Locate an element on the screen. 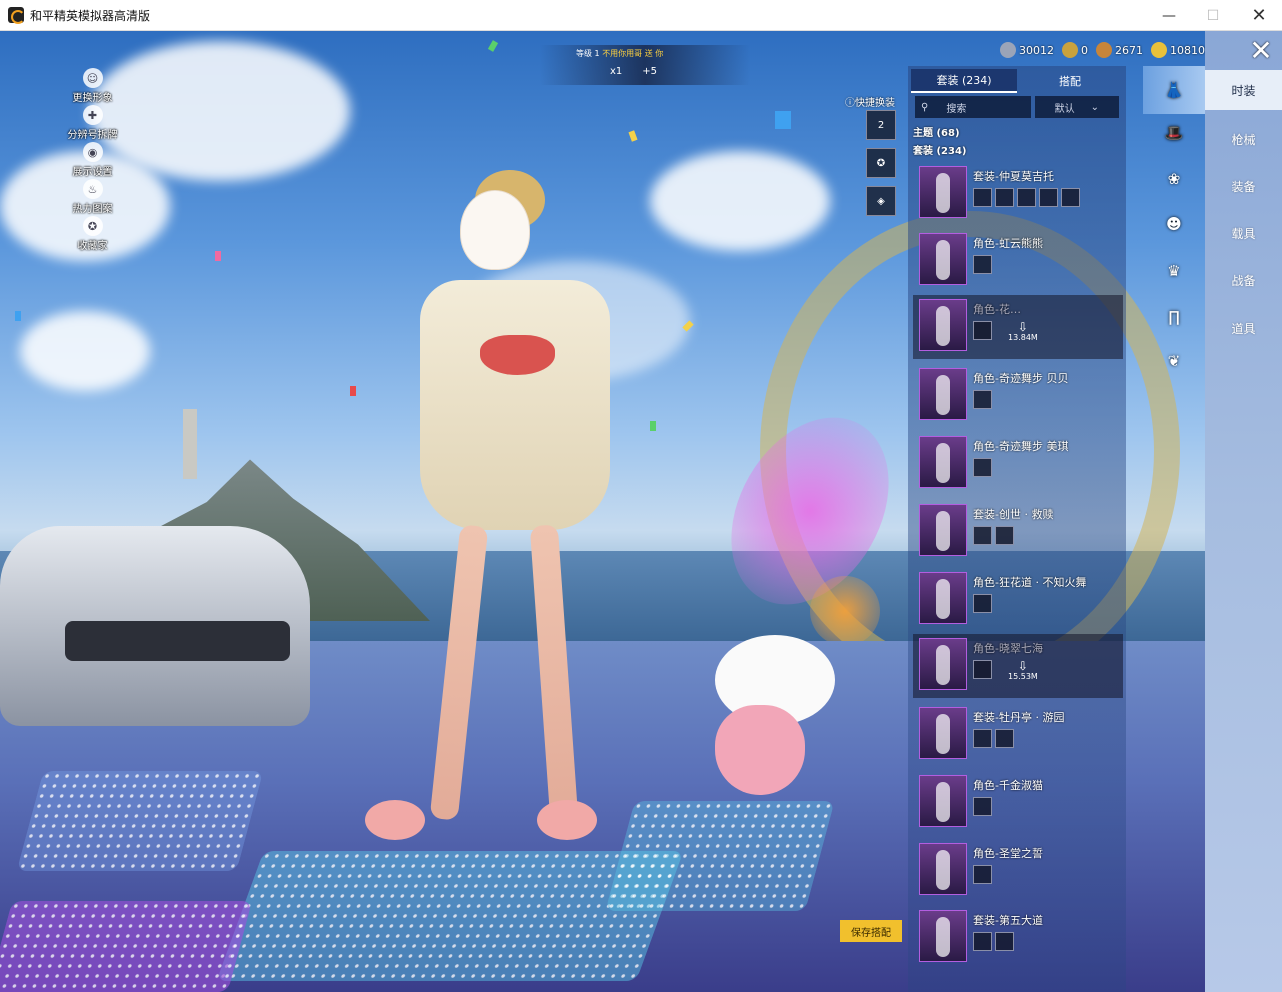  bonus-count: +5 is located at coordinates (650, 71).